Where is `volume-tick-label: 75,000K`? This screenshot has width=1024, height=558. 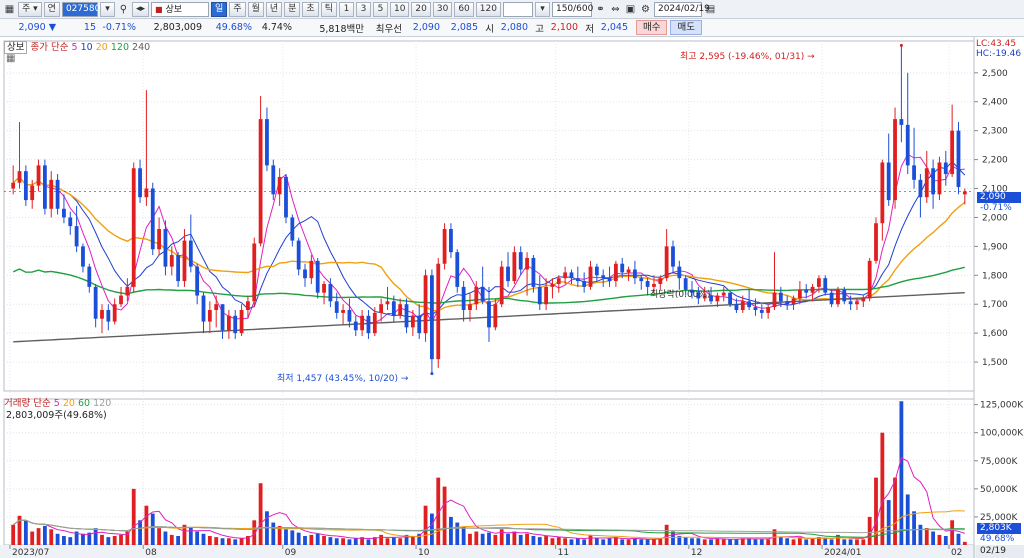
volume-tick-label: 75,000K is located at coordinates (999, 462).